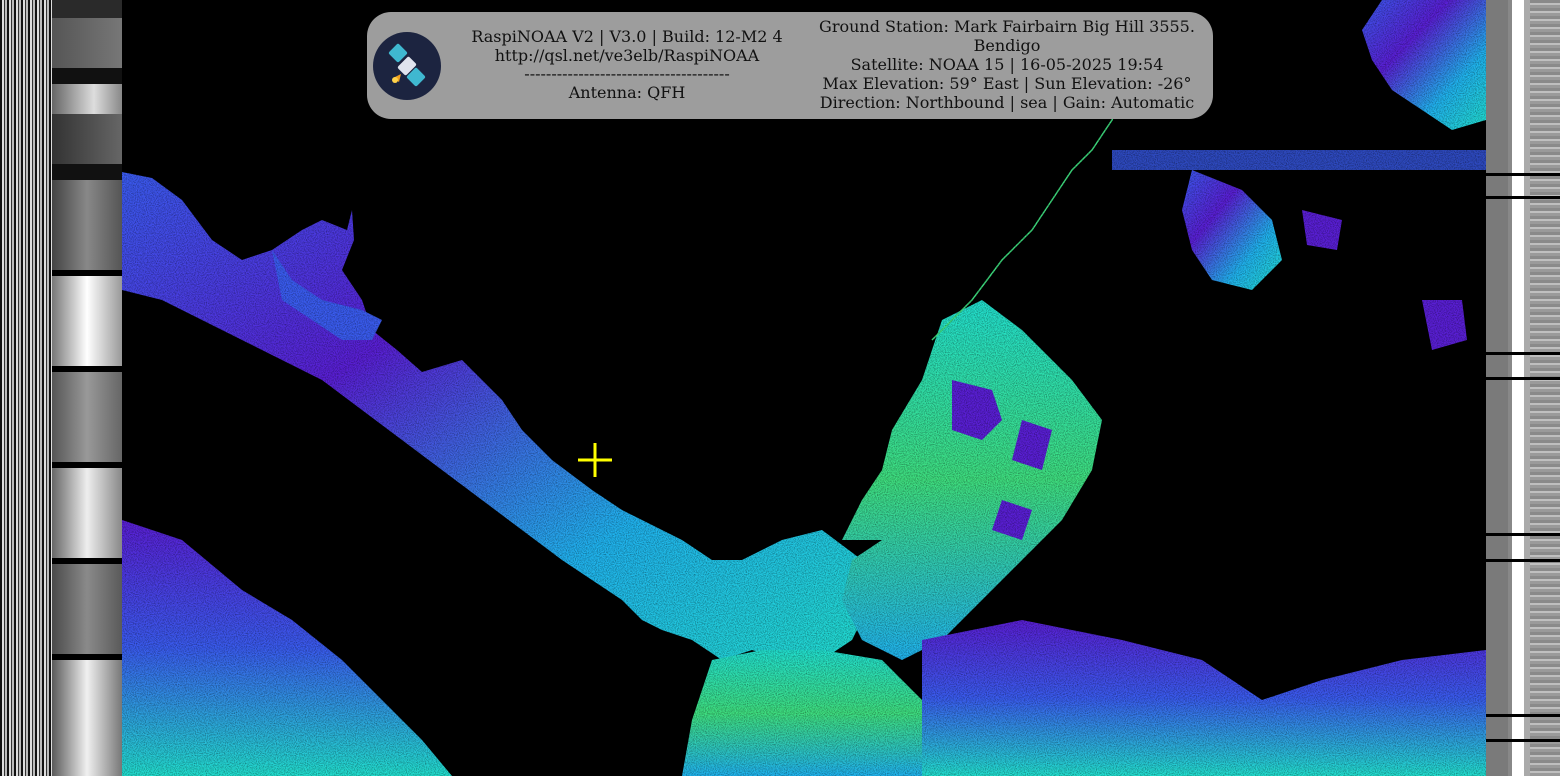  Describe the element at coordinates (1545, 388) in the screenshot. I see `telemetry-strip-right` at that location.